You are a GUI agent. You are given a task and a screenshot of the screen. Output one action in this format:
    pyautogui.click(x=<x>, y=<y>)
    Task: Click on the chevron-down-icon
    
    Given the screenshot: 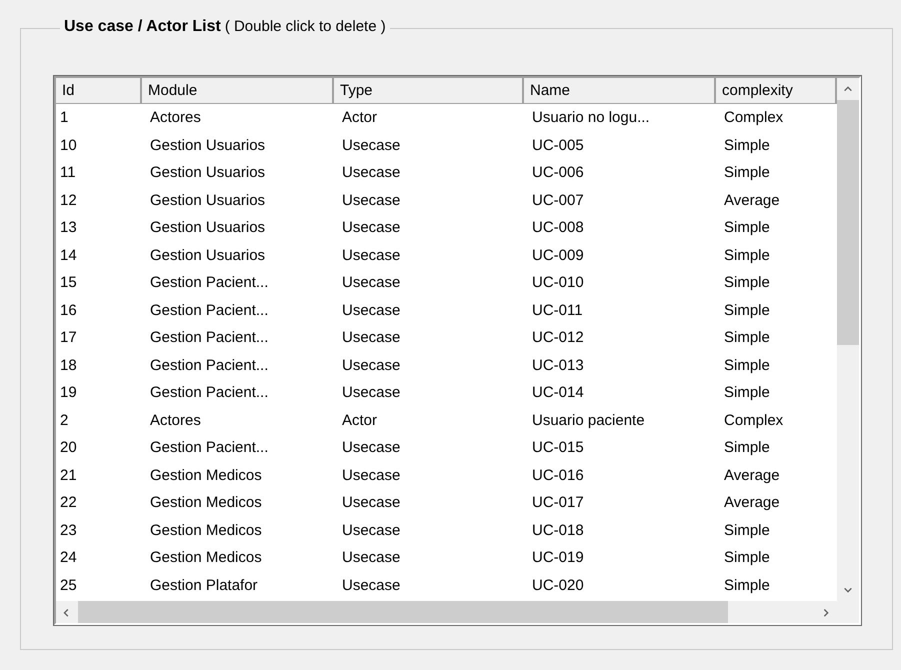 What is the action you would take?
    pyautogui.click(x=848, y=590)
    